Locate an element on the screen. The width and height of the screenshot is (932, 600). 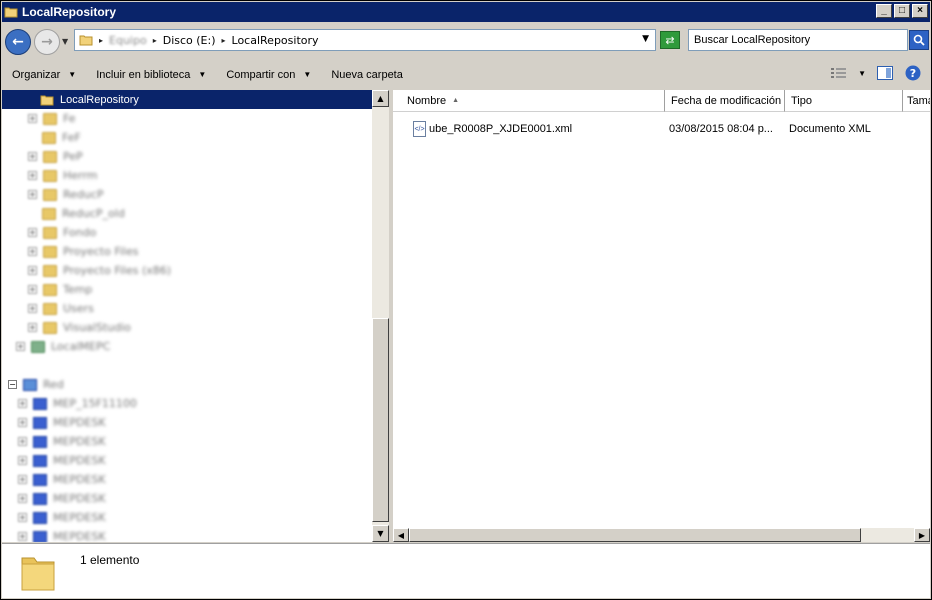
column-header-label: Tipo is located at coordinates (801, 100).